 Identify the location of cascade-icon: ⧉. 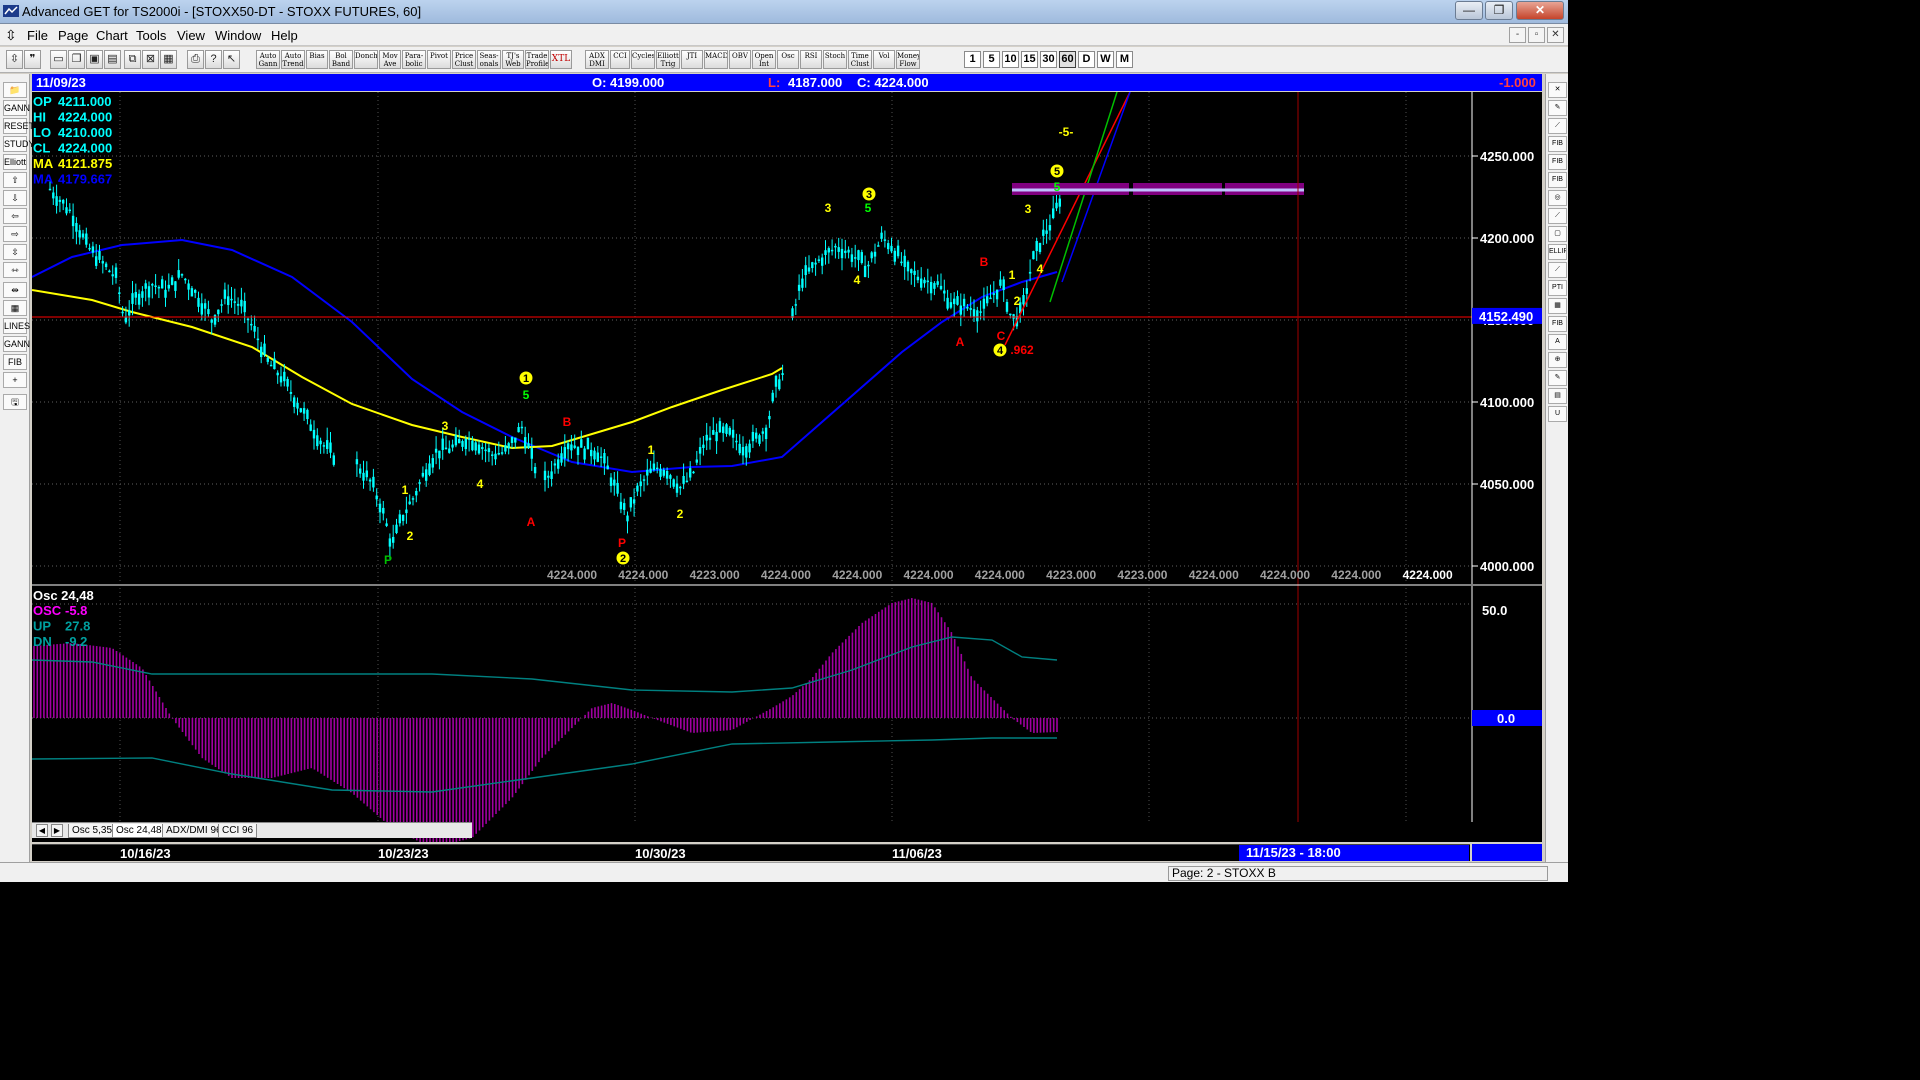
(132, 59).